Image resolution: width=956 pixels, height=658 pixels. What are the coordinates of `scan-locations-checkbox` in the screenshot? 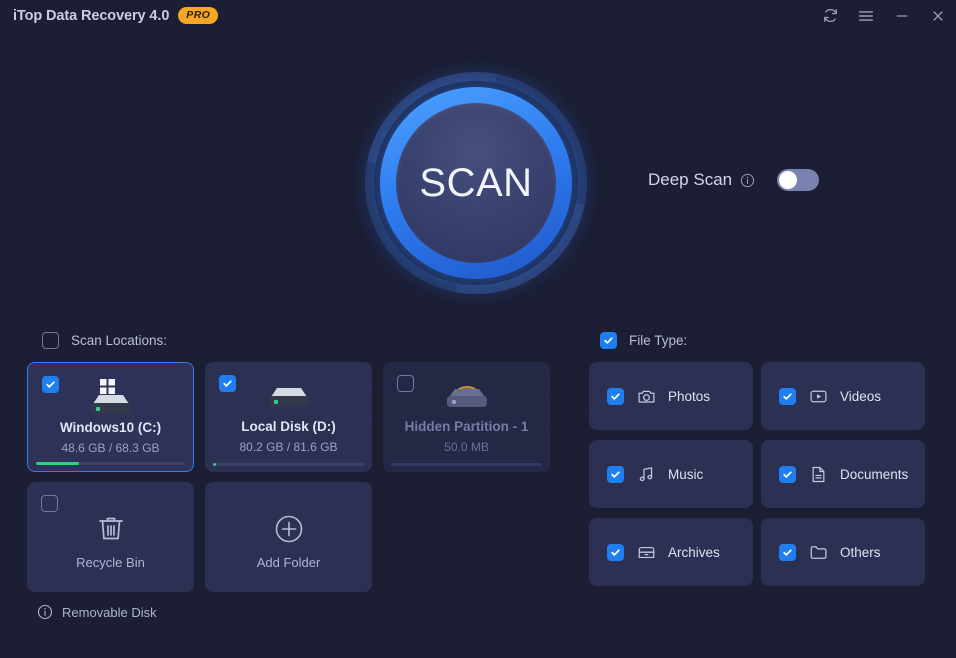 It's located at (50, 340).